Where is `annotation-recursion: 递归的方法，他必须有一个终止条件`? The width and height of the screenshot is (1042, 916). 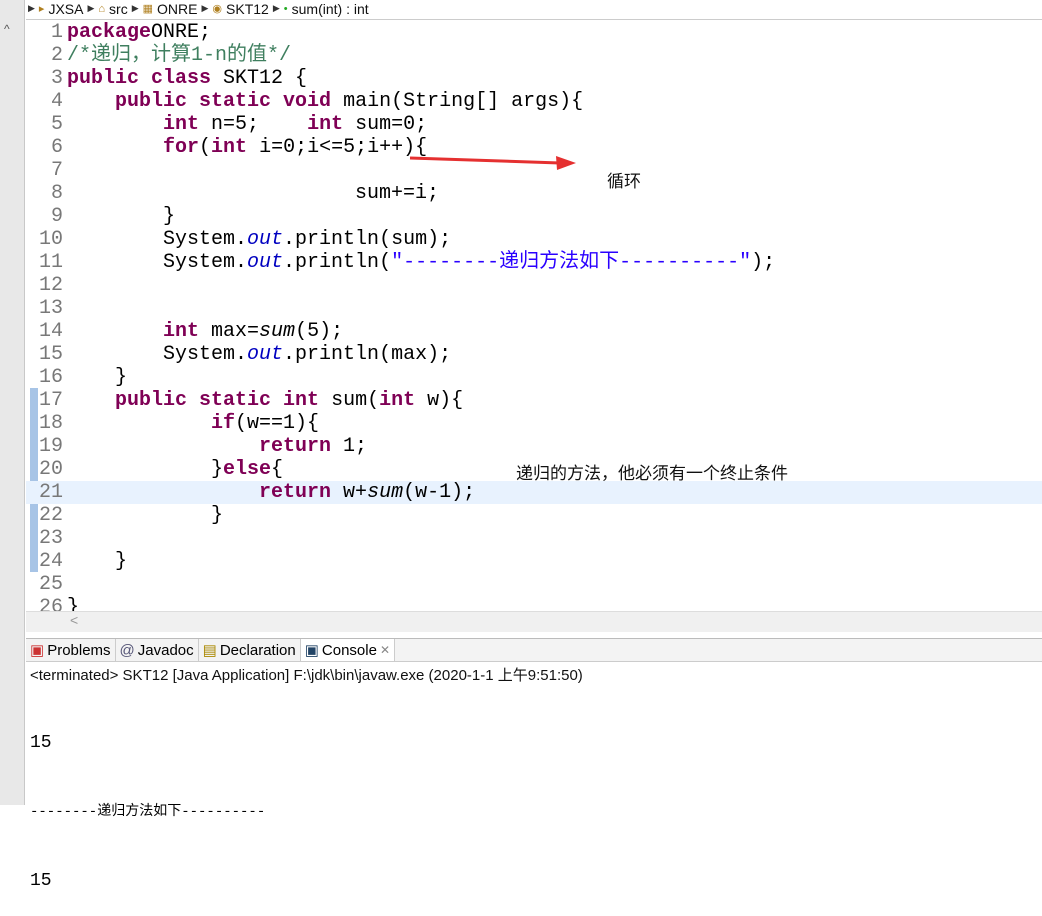
annotation-recursion: 递归的方法，他必须有一个终止条件 is located at coordinates (652, 473).